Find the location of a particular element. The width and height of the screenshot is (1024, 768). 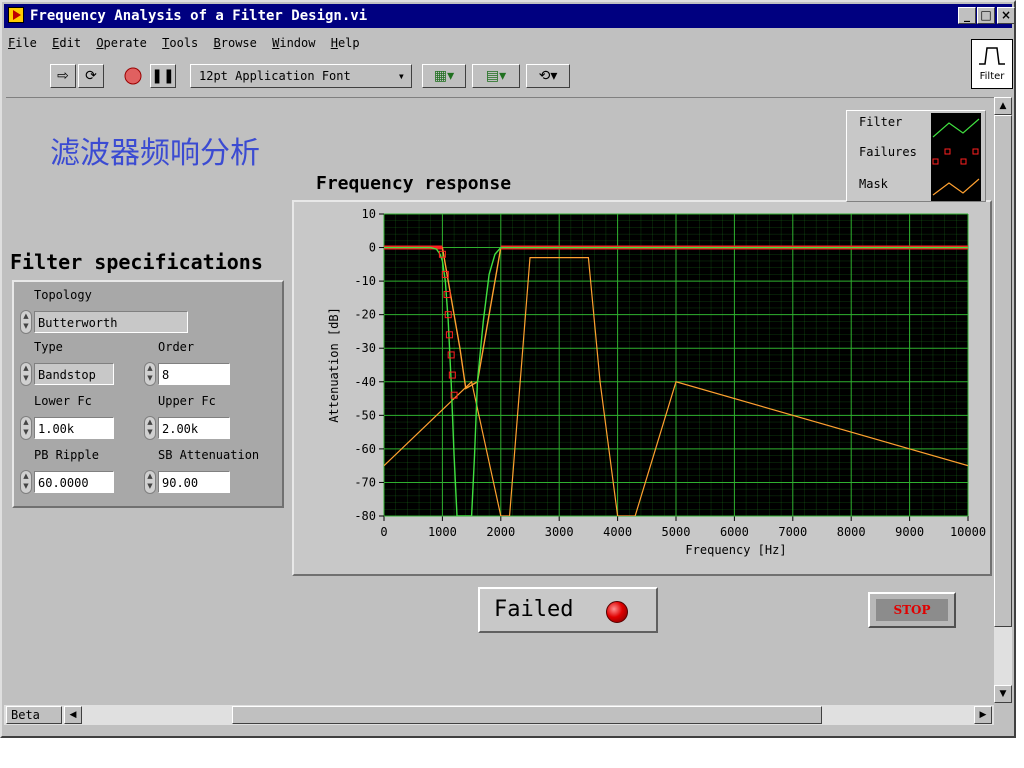

abort-button is located at coordinates (133, 76).